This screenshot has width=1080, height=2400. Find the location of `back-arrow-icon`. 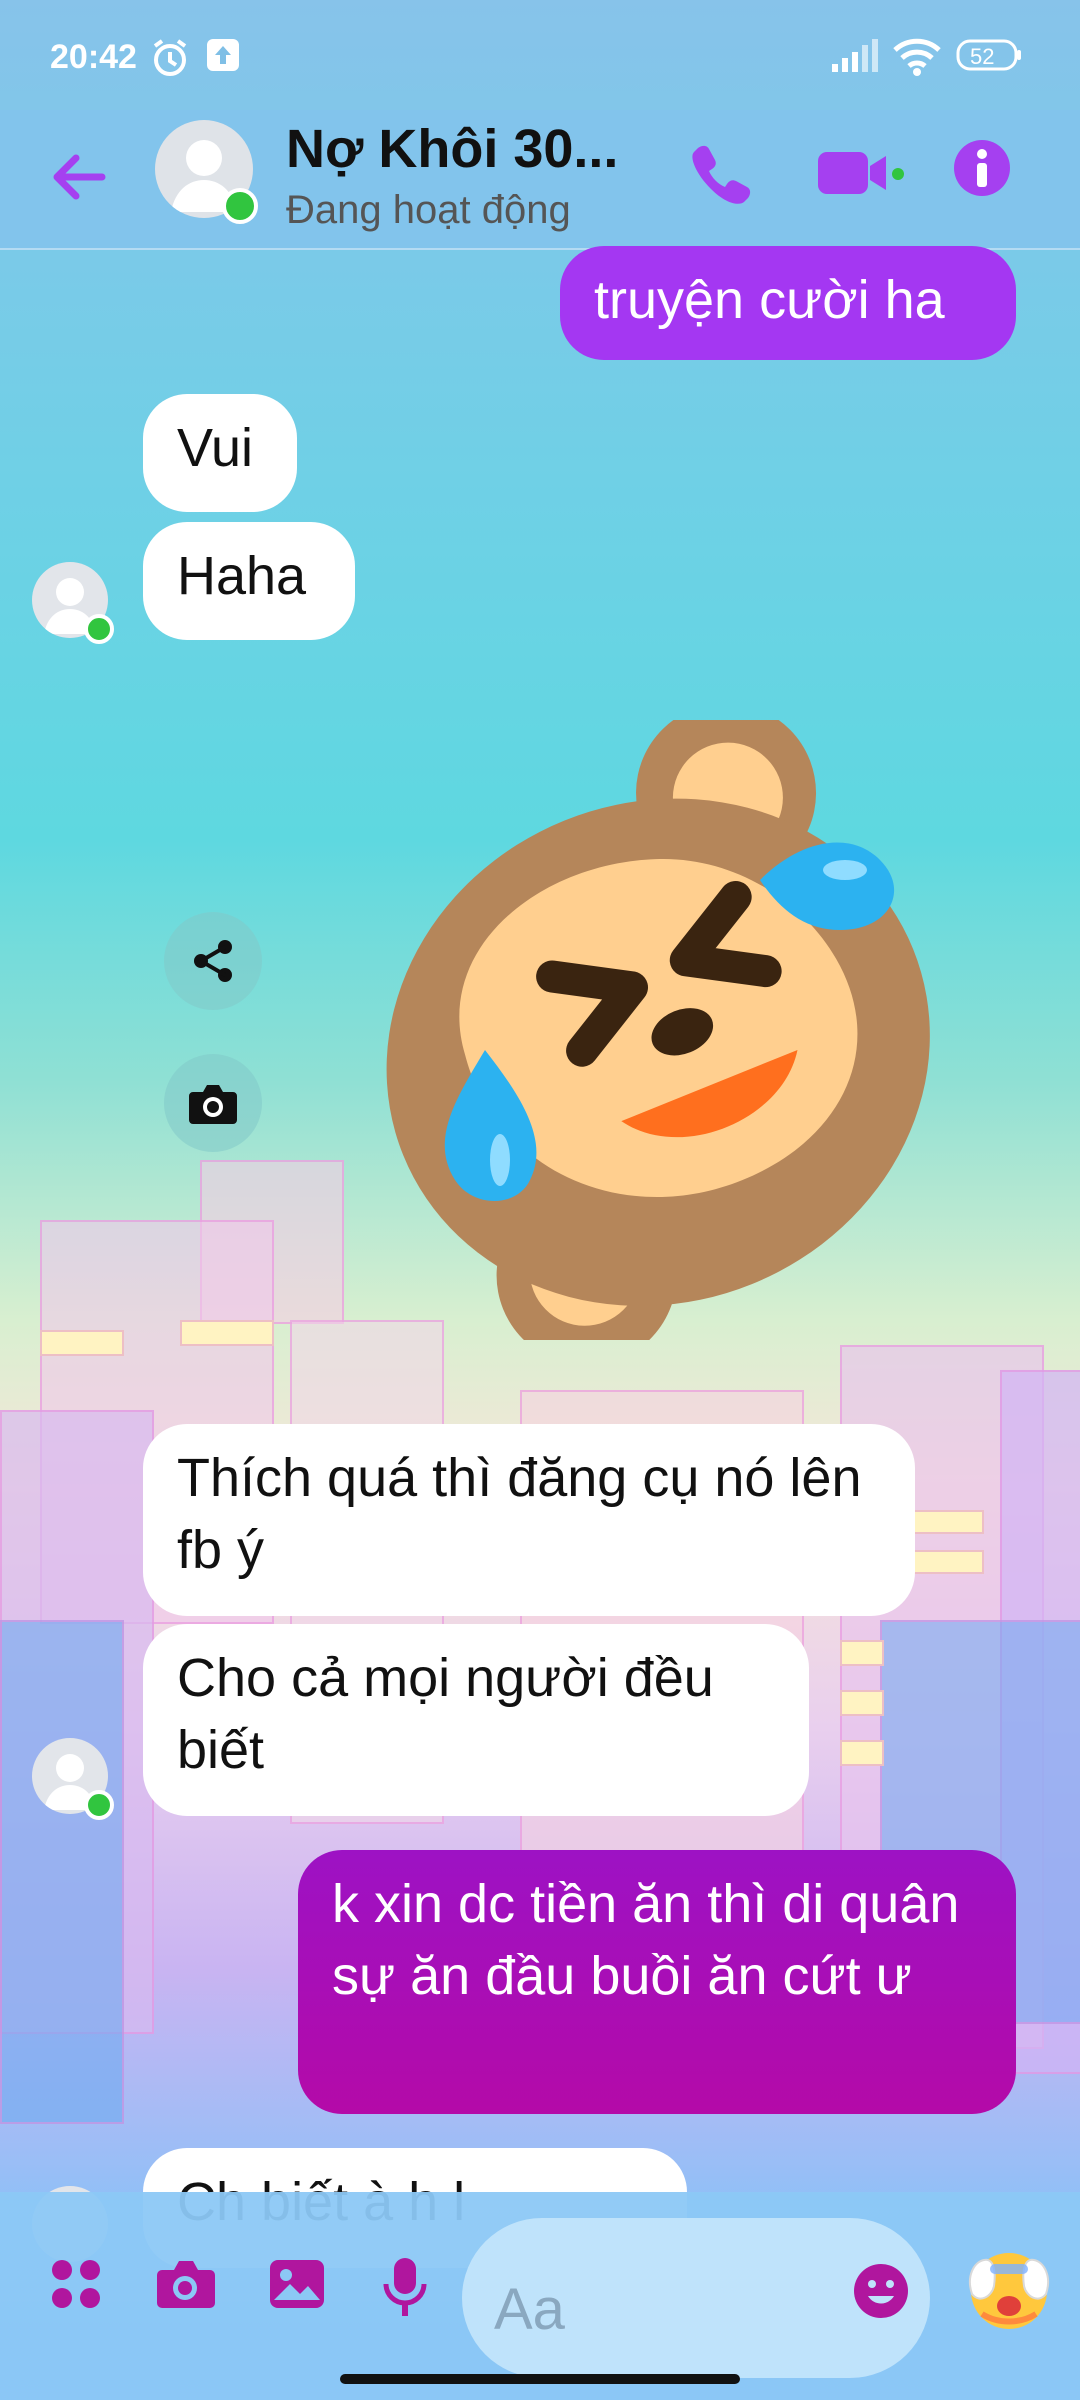

back-arrow-icon is located at coordinates (79, 177).